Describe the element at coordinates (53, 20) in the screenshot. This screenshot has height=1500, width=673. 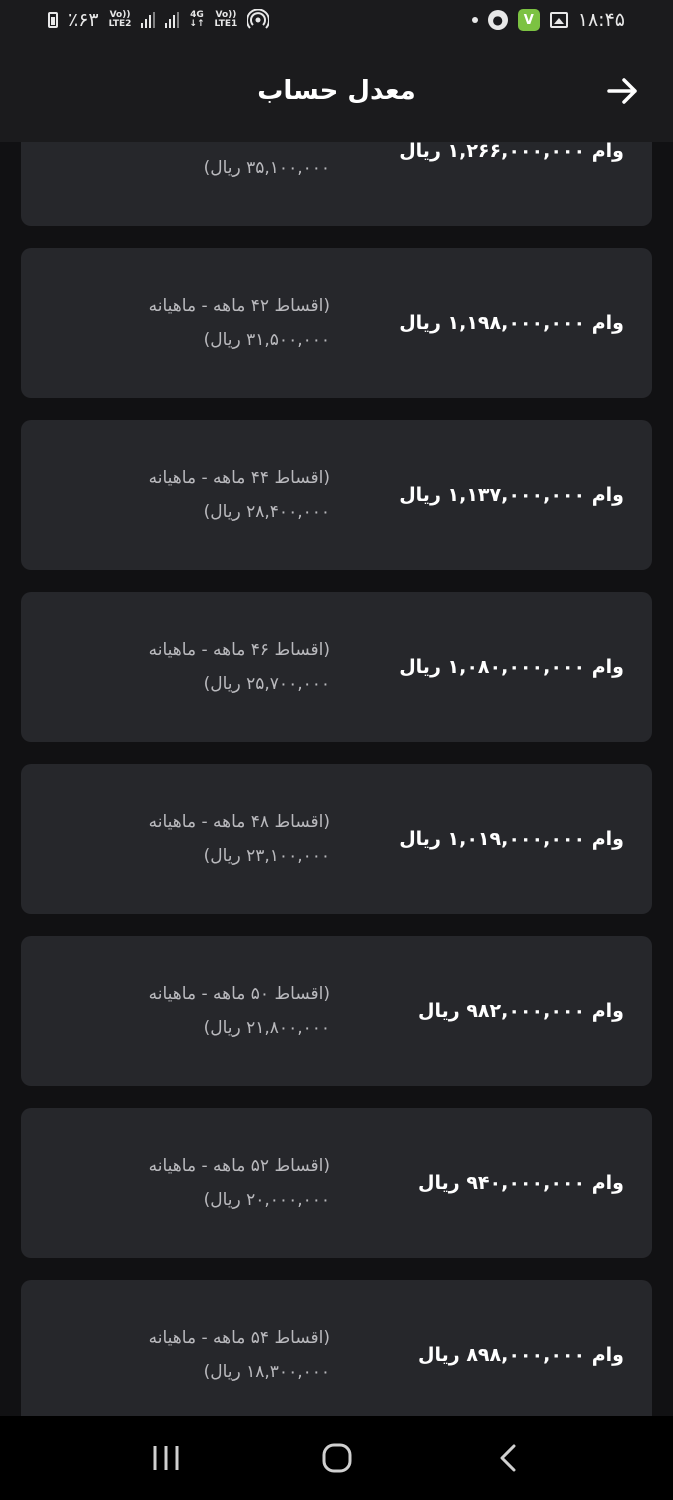
I see `battery-icon` at that location.